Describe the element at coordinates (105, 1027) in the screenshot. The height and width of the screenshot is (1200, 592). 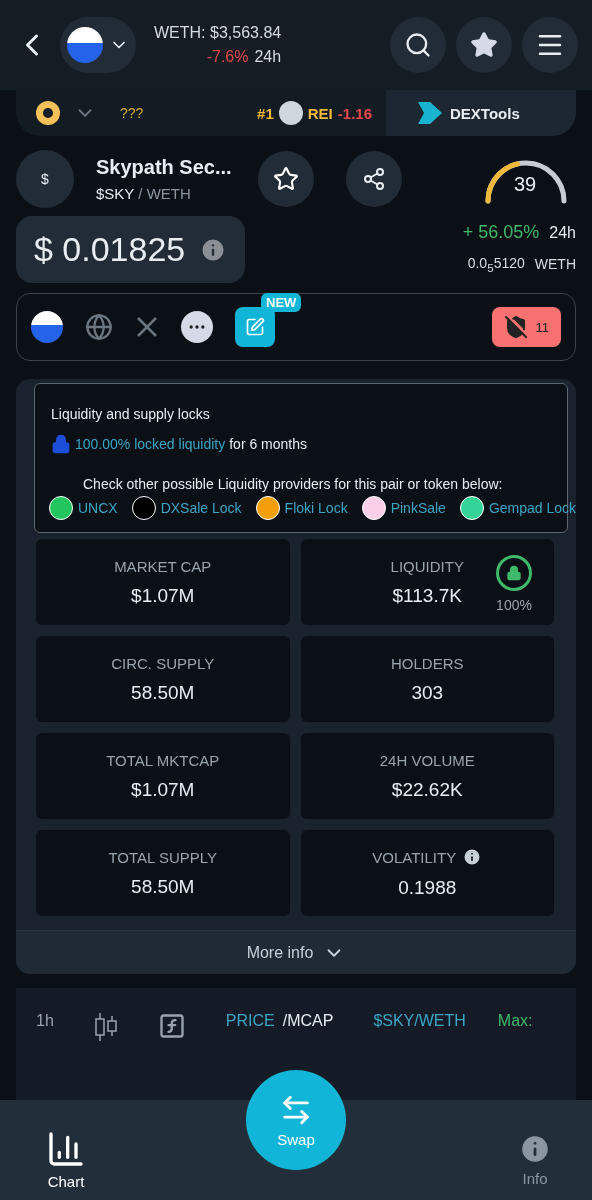
I see `candlestick-icon` at that location.